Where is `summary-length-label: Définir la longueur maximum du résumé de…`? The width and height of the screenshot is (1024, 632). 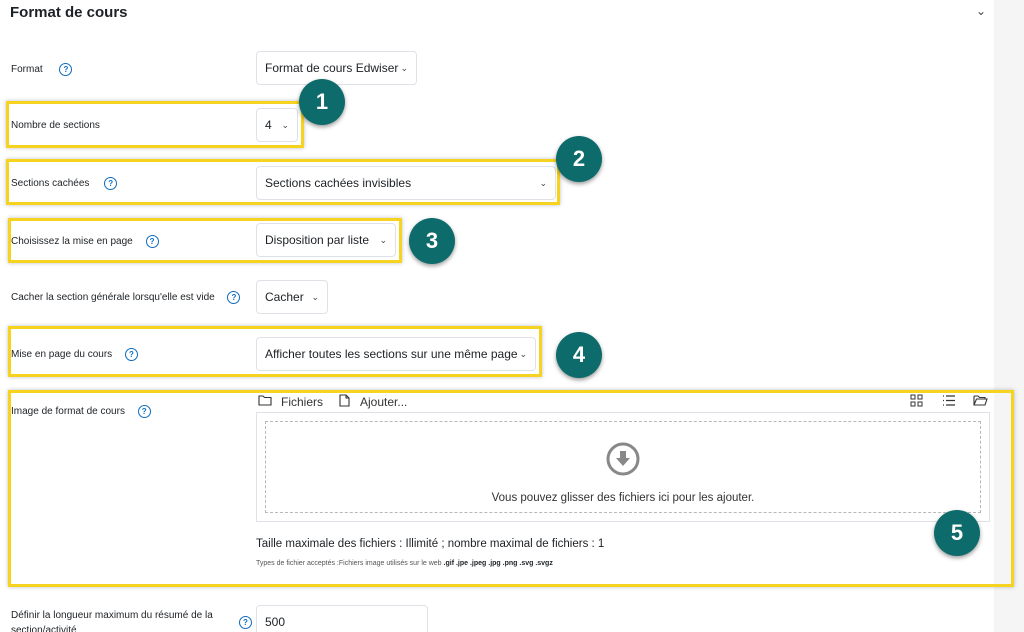
summary-length-label: Définir la longueur maximum du résumé de… is located at coordinates (112, 620).